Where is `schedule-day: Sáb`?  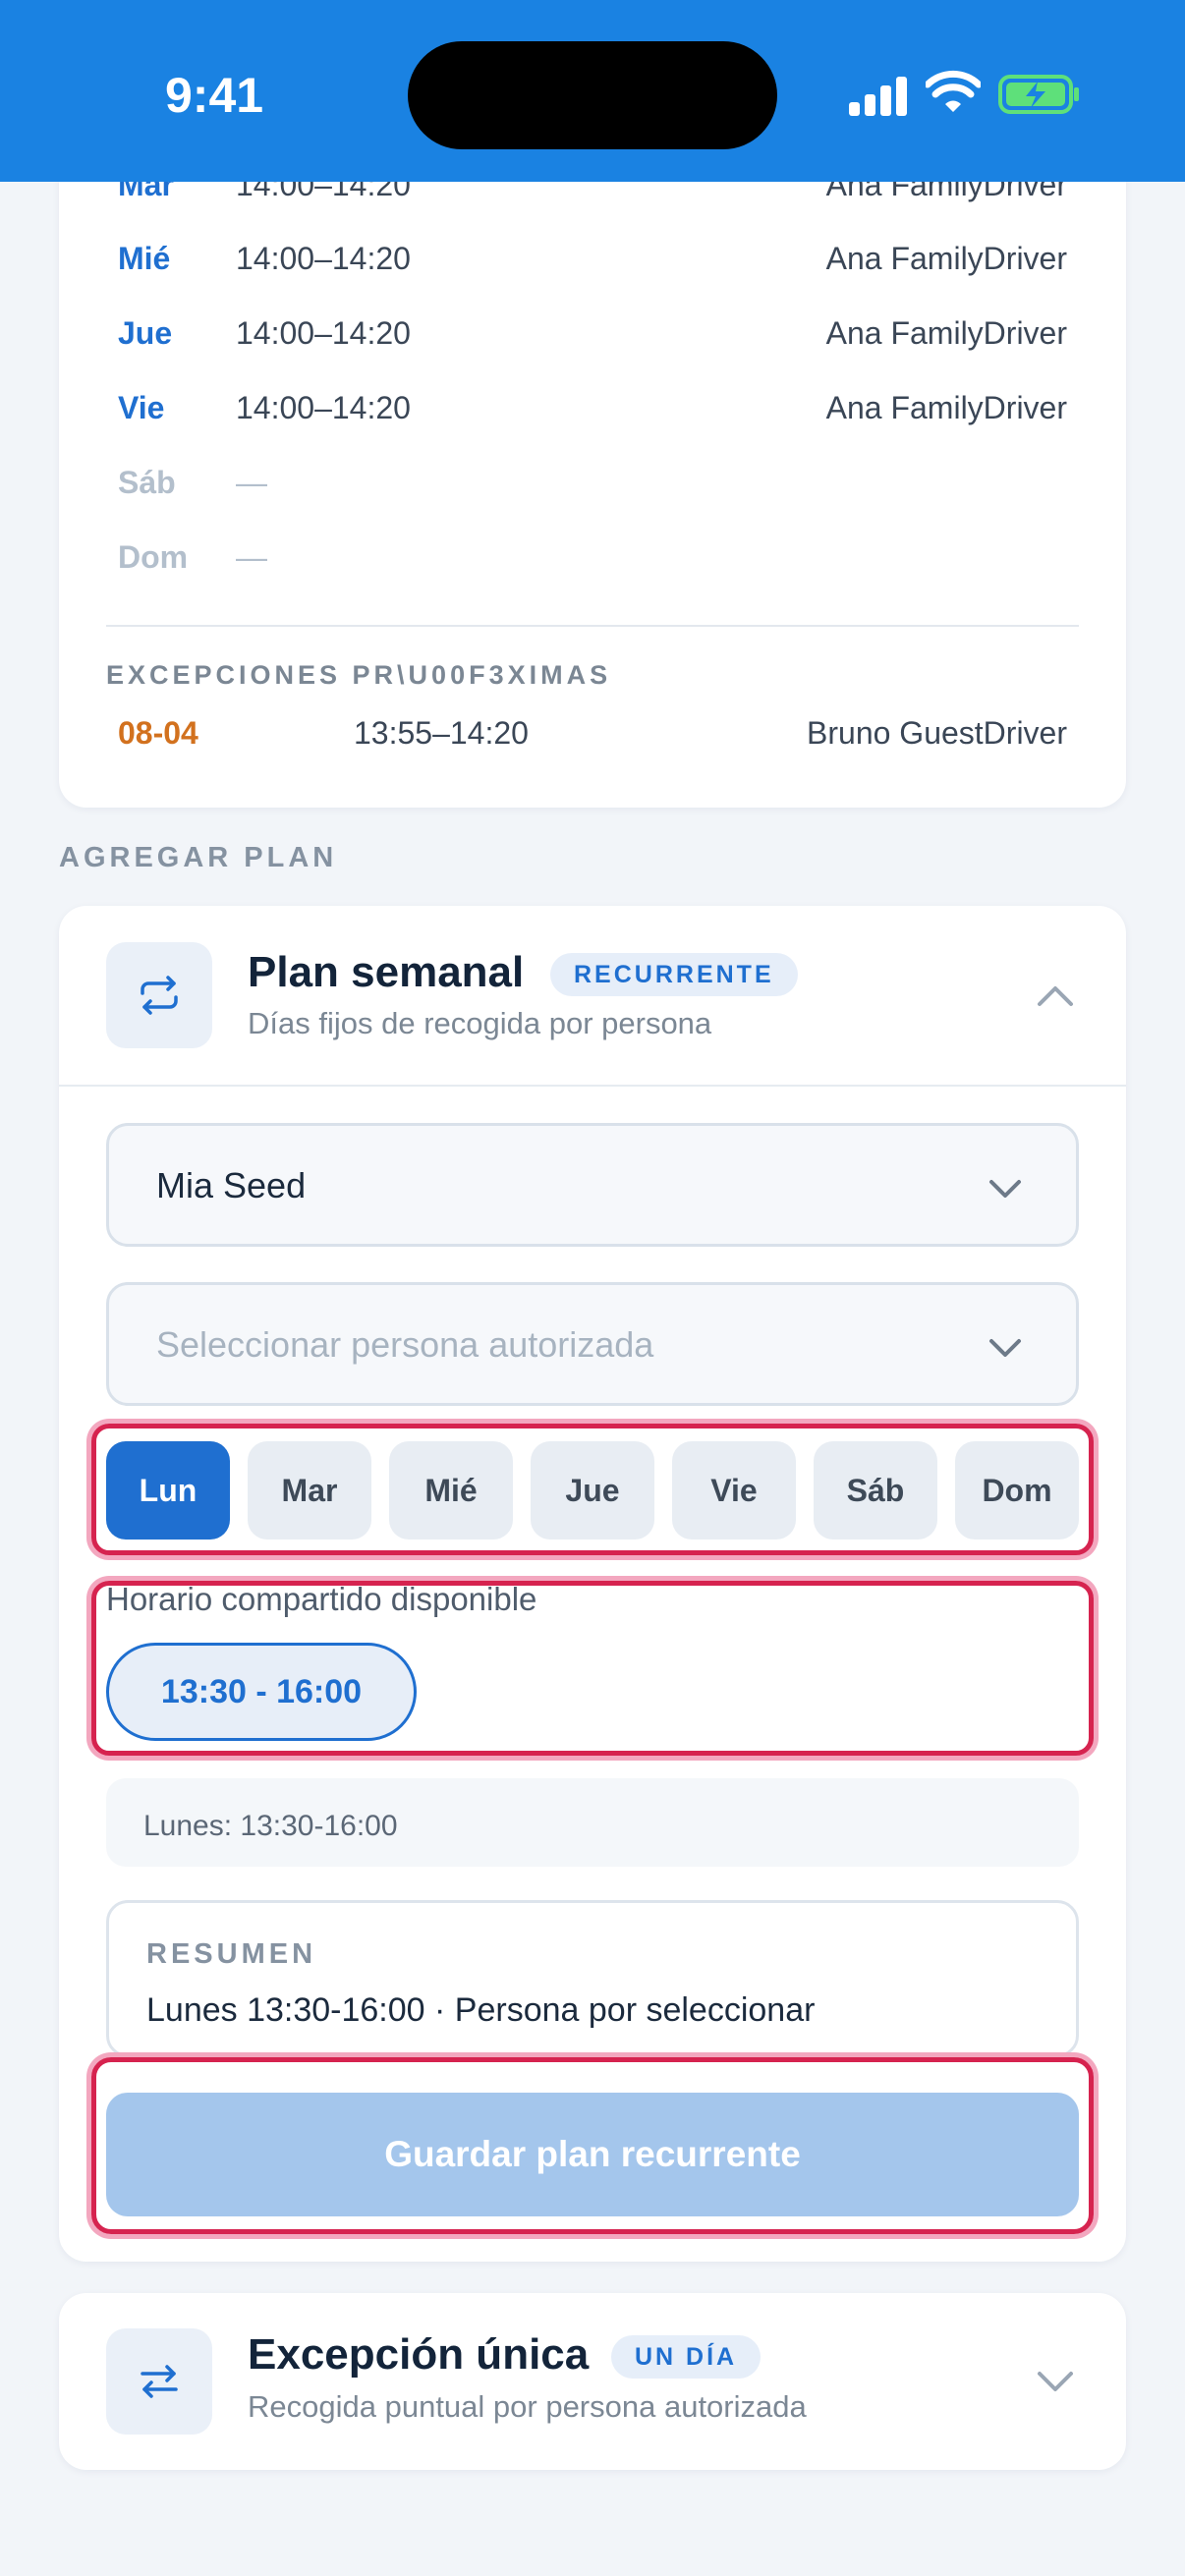
schedule-day: Sáb is located at coordinates (147, 482).